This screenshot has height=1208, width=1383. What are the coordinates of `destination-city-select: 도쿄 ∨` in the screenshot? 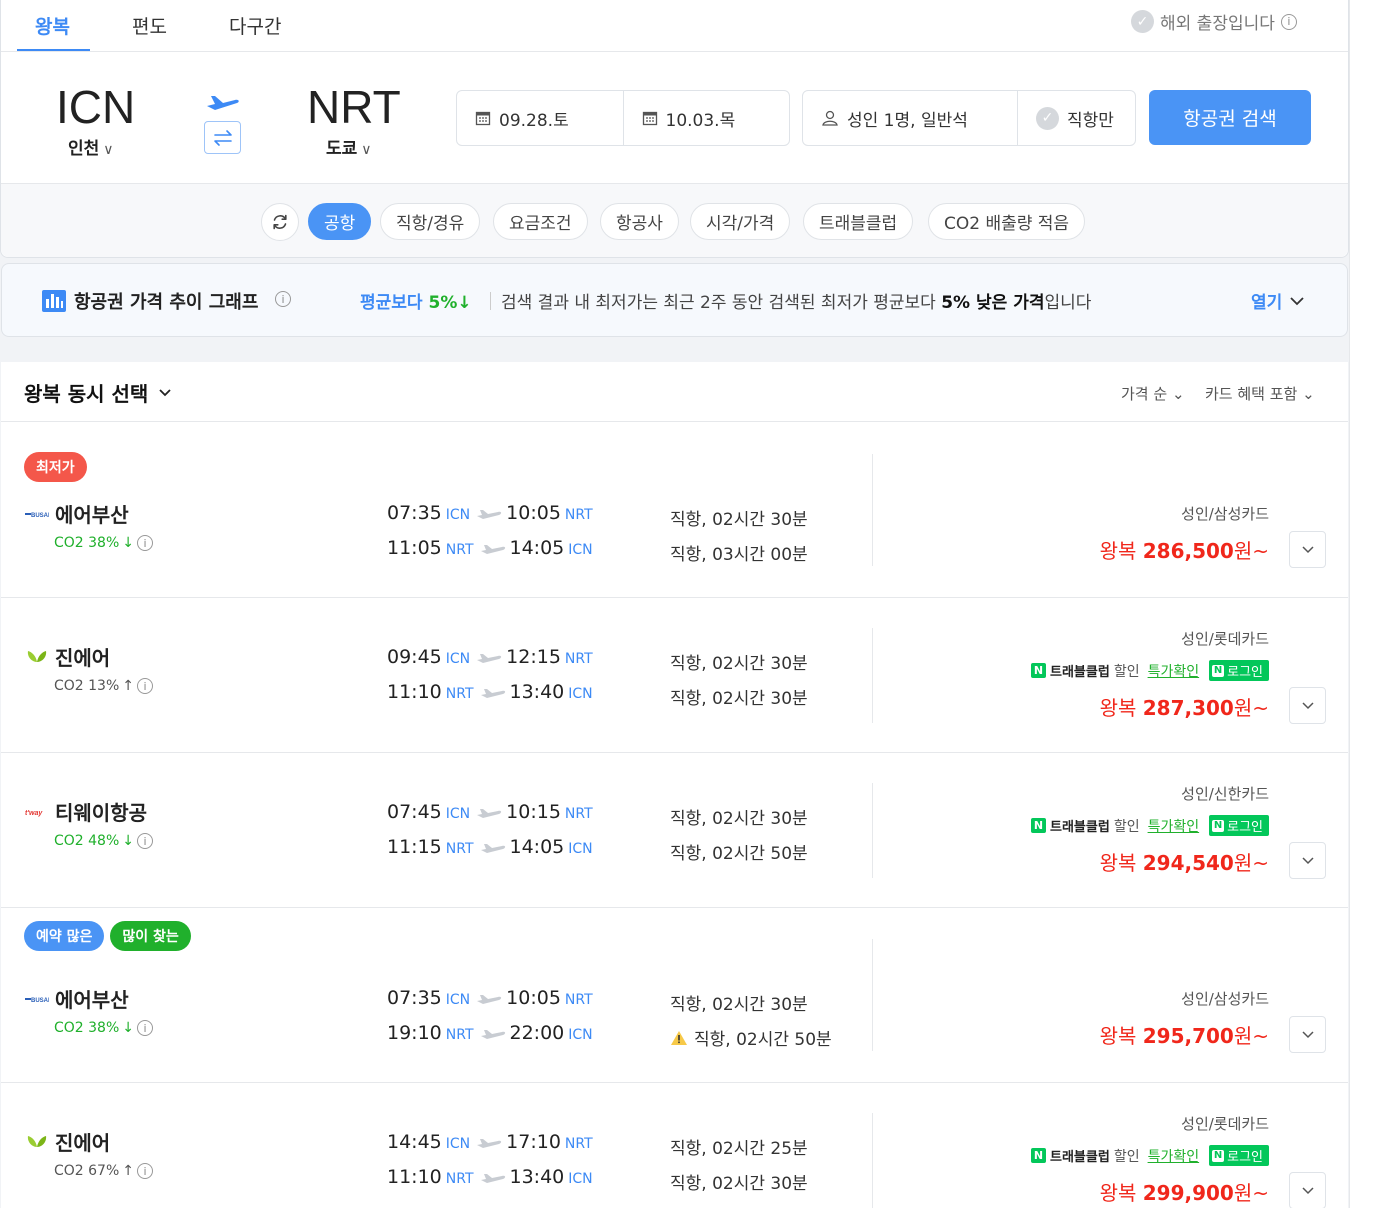 It's located at (349, 146).